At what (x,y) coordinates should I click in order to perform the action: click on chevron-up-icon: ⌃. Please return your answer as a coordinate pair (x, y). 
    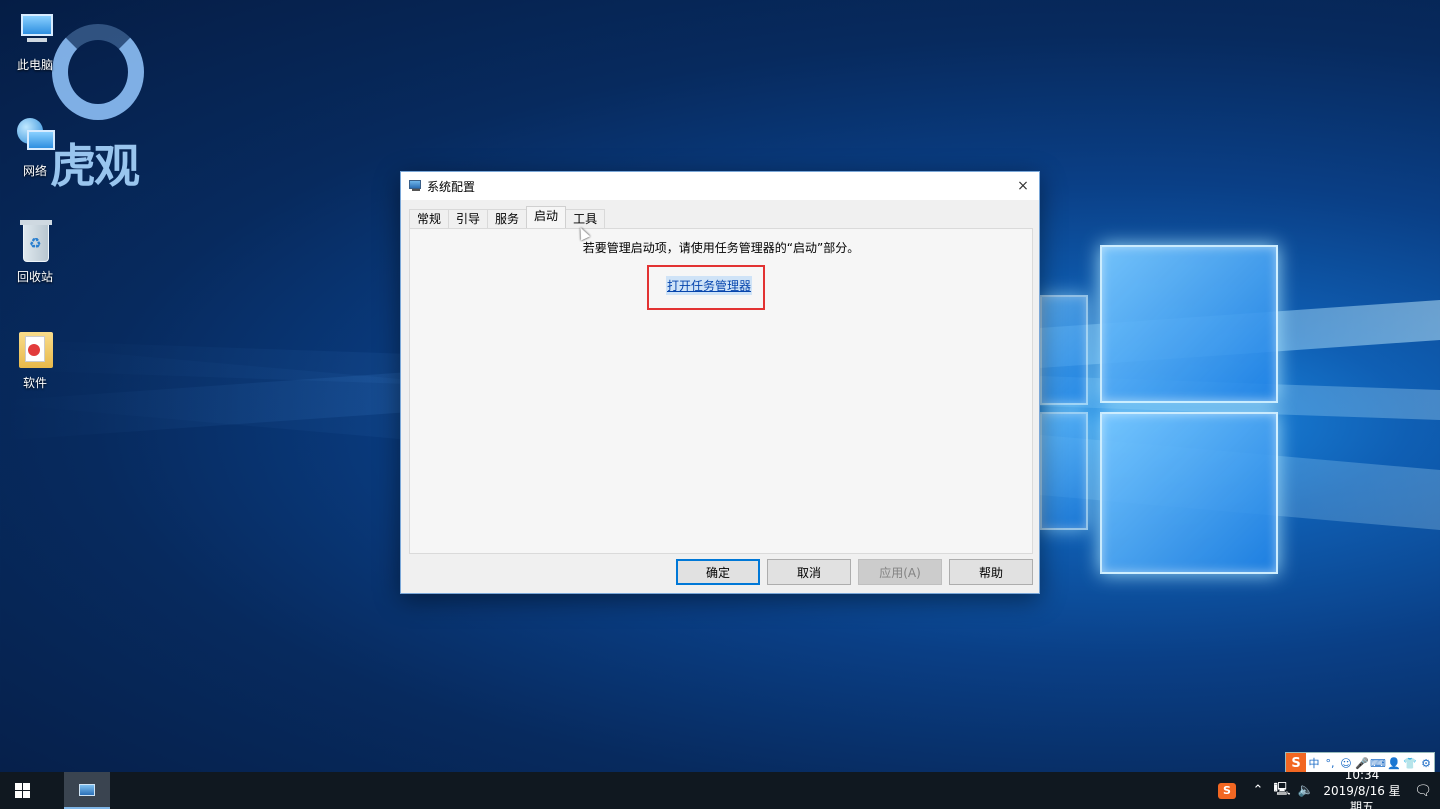
    Looking at the image, I should click on (1258, 790).